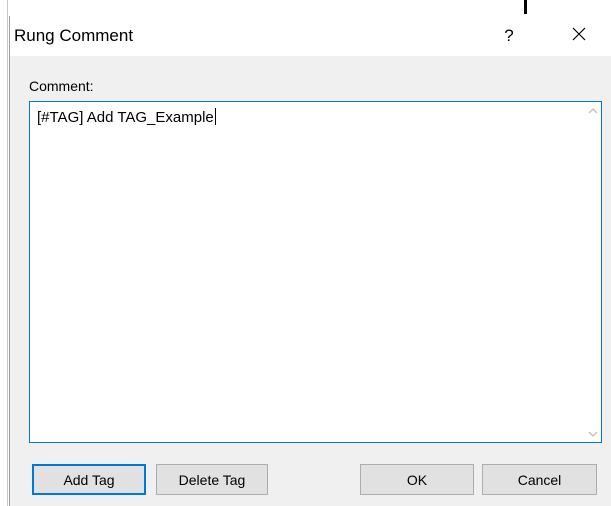  I want to click on scroll-down-button, so click(592, 433).